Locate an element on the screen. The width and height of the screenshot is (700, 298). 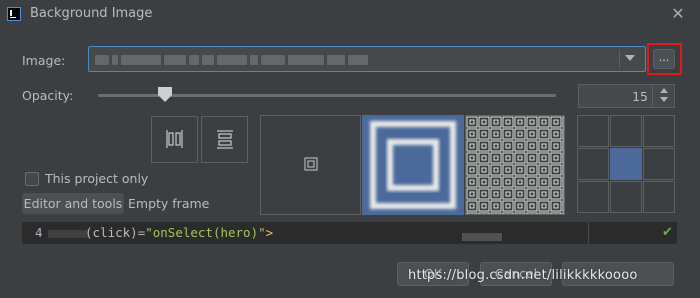
center-placement-icon is located at coordinates (311, 164).